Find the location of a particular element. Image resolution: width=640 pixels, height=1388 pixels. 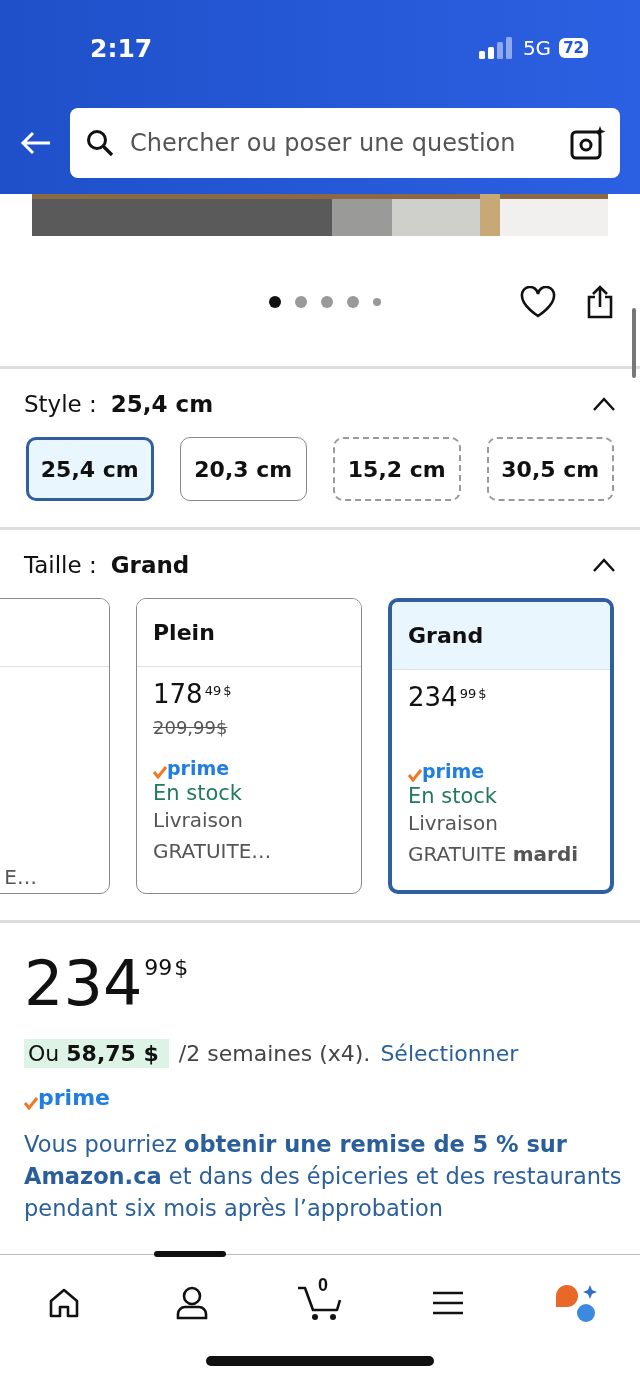

size-option-title: Grand is located at coordinates (446, 635).